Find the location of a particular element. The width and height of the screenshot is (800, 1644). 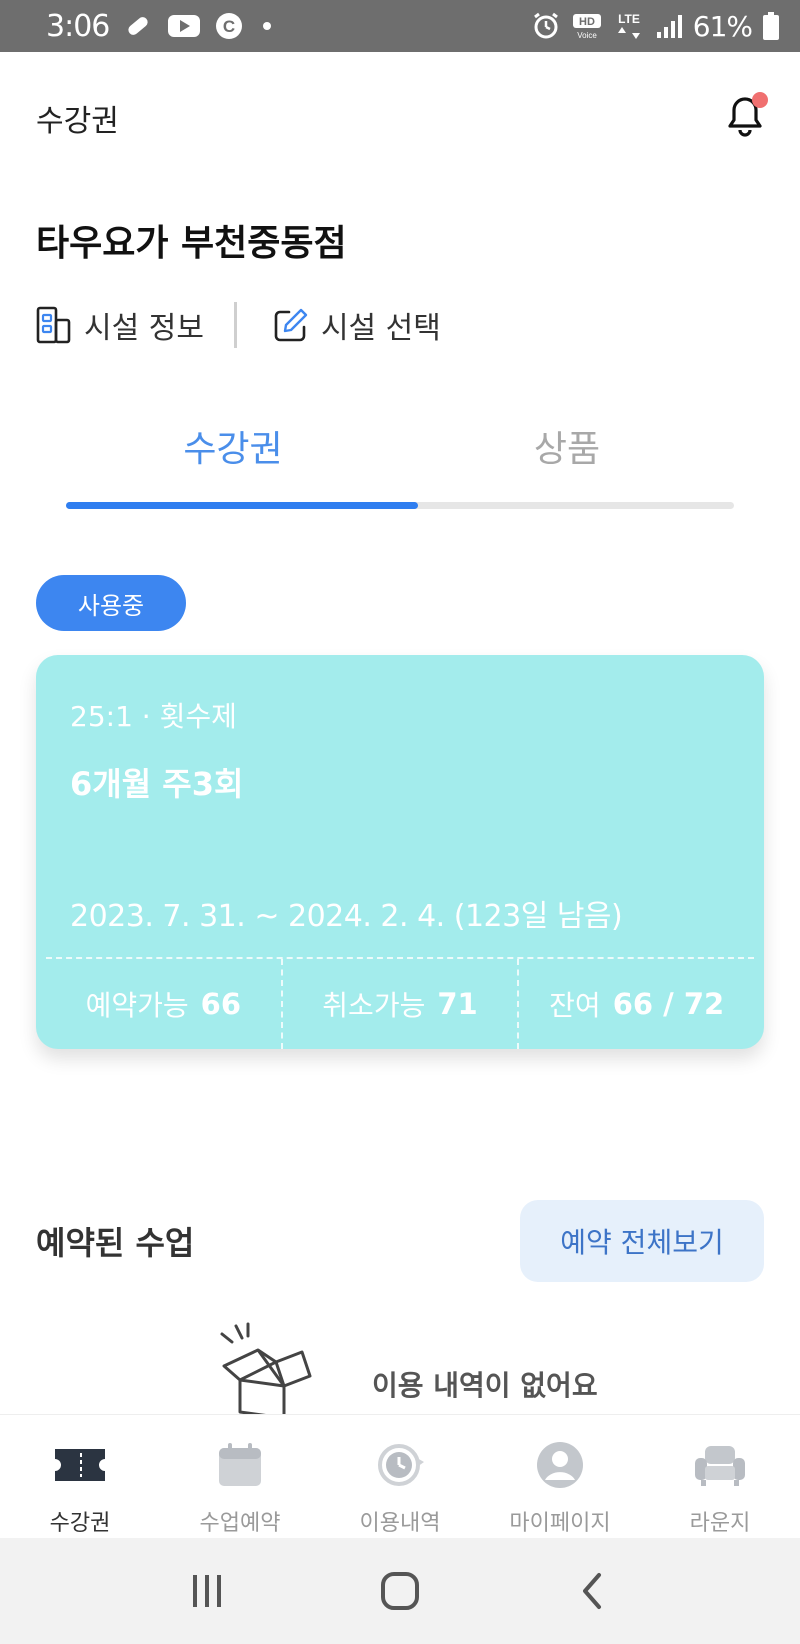

hd-voice-icon: HD Voice is located at coordinates (587, 26).